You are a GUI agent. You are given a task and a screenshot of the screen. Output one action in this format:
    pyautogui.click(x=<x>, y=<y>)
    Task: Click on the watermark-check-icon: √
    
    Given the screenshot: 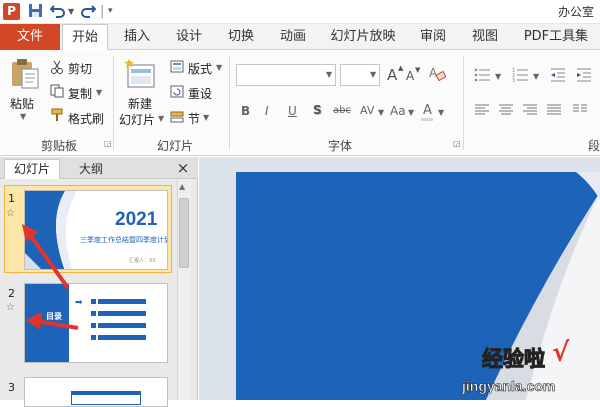 What is the action you would take?
    pyautogui.click(x=561, y=353)
    